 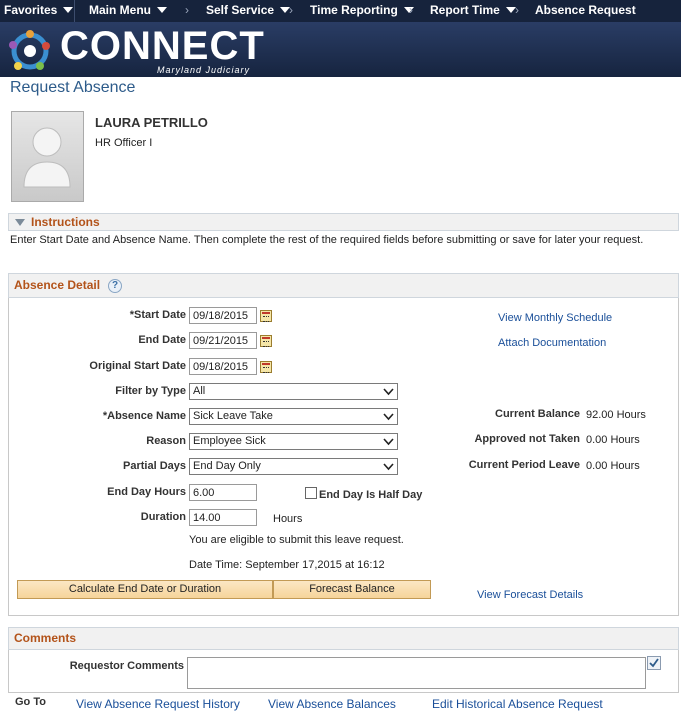 What do you see at coordinates (162, 340) in the screenshot?
I see `end-date-label: End Date` at bounding box center [162, 340].